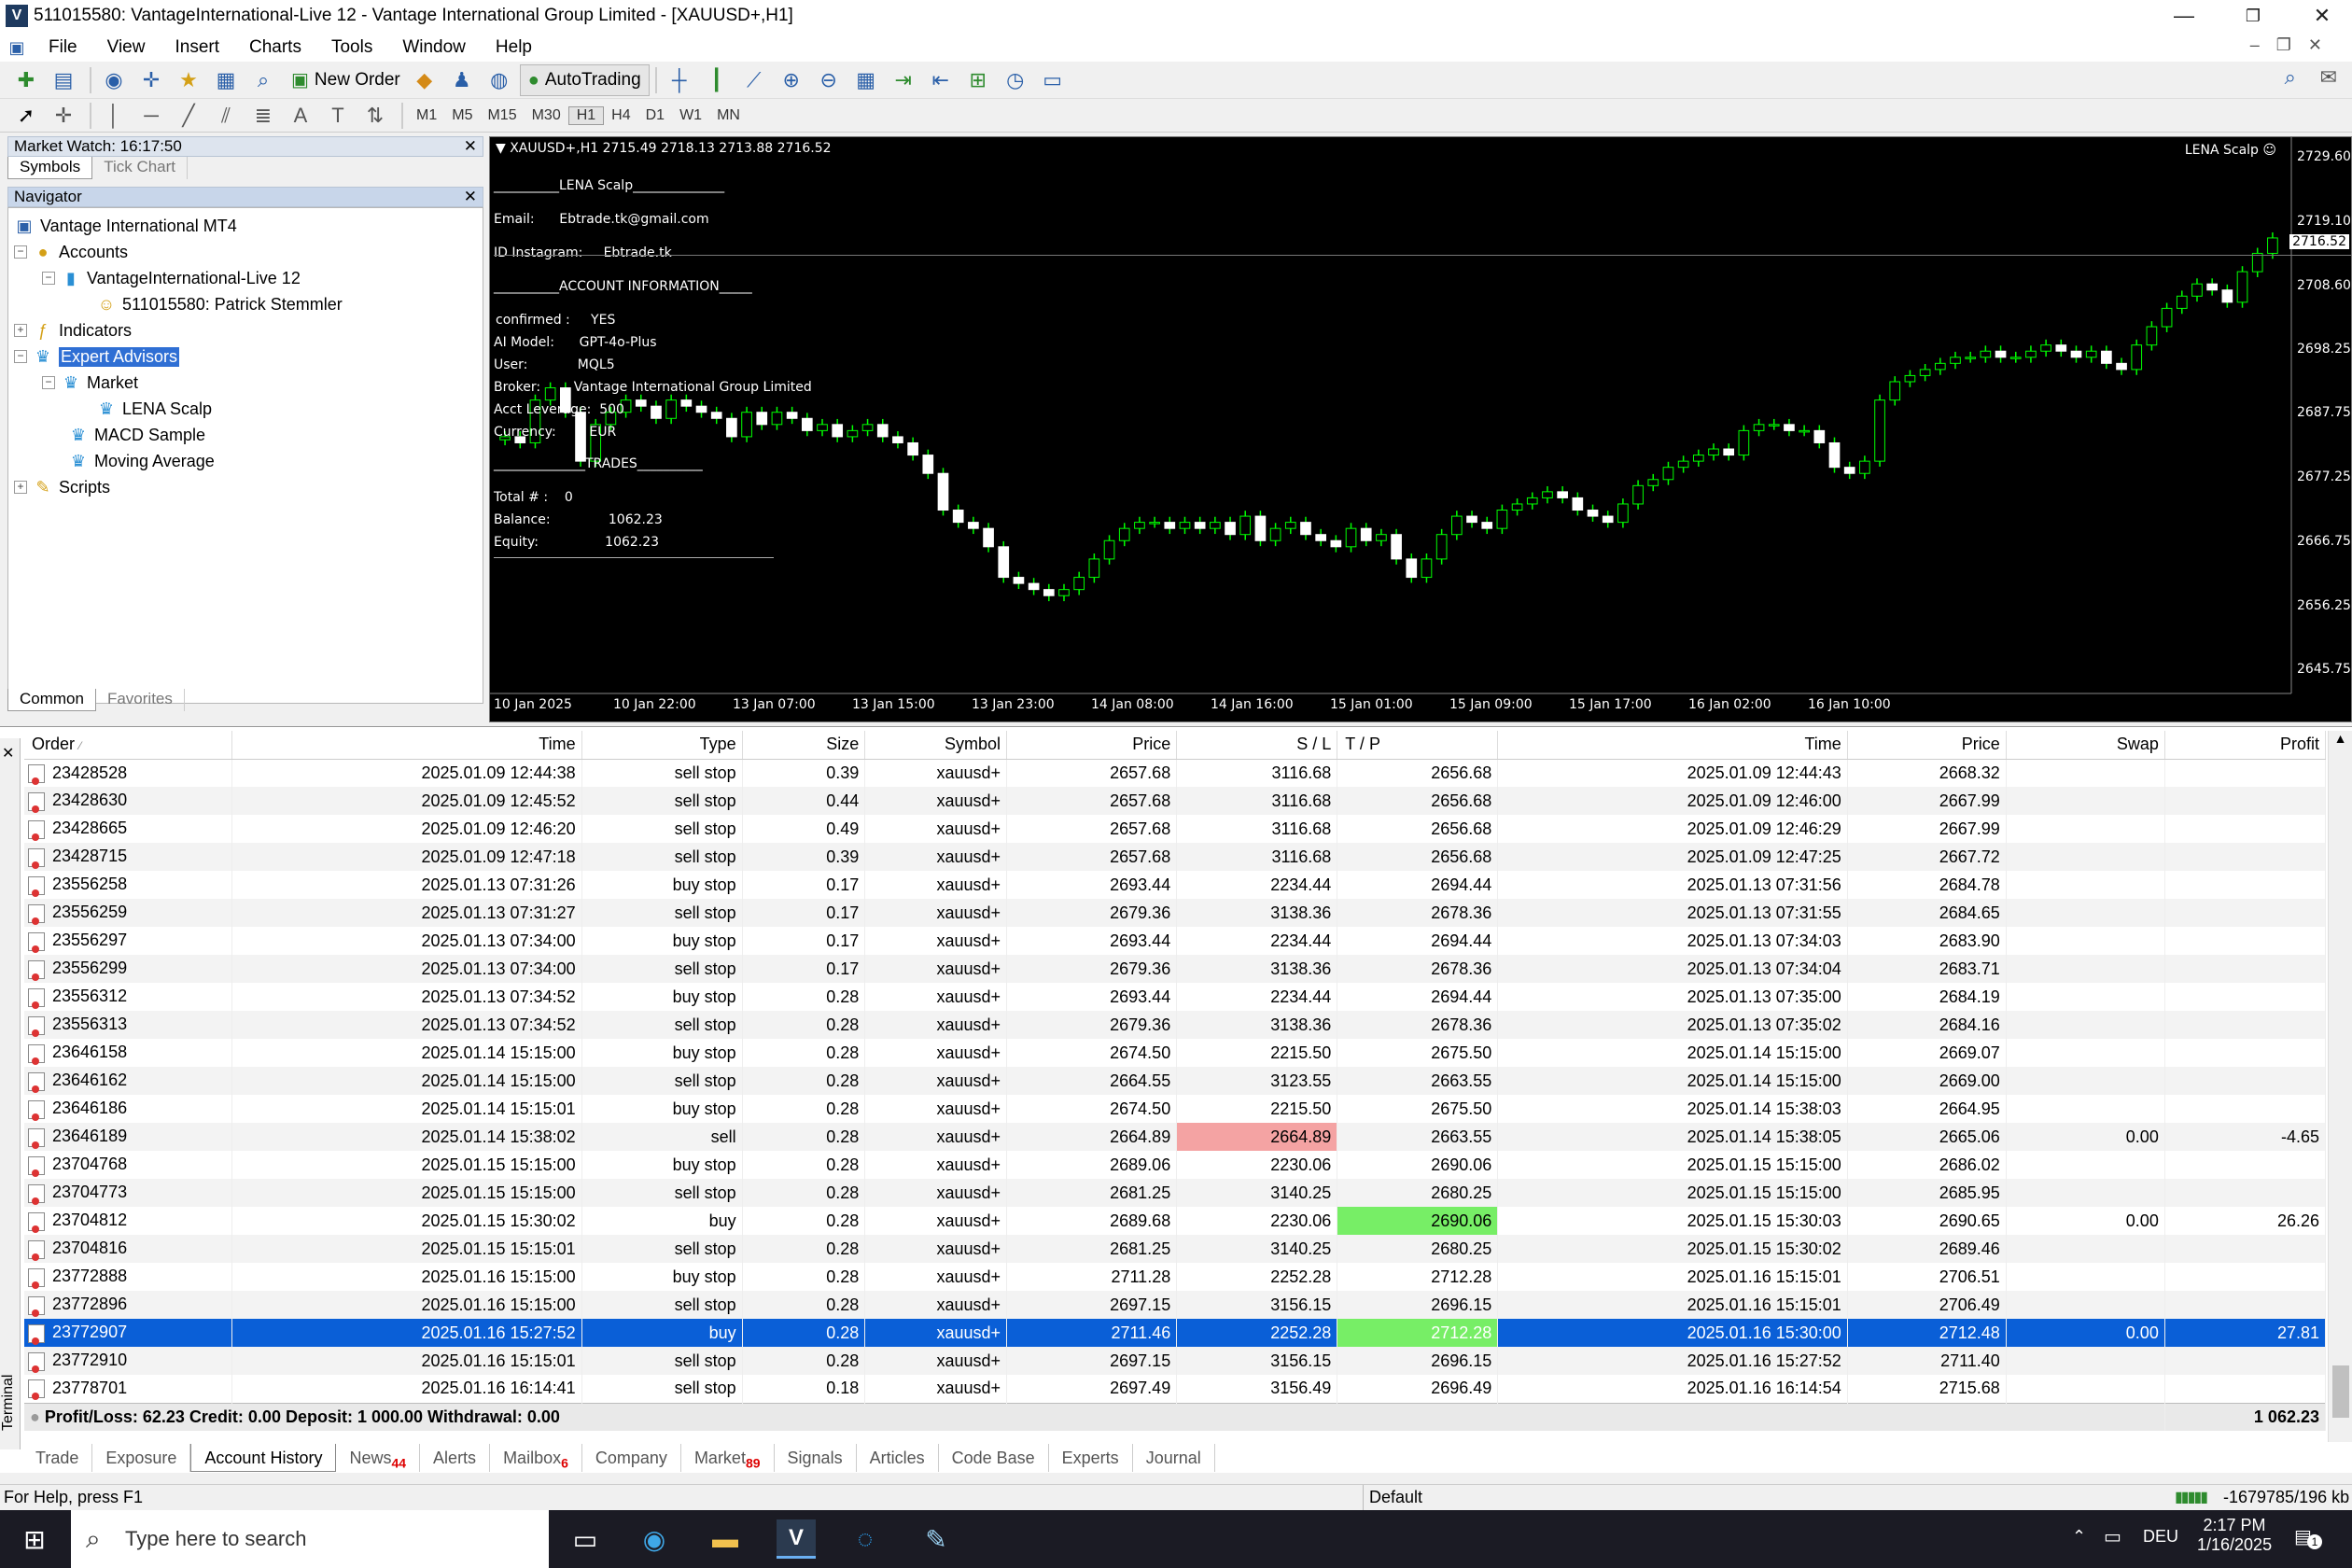 The width and height of the screenshot is (2352, 1568). What do you see at coordinates (1418, 745) in the screenshot?
I see `col-tp: T / P` at bounding box center [1418, 745].